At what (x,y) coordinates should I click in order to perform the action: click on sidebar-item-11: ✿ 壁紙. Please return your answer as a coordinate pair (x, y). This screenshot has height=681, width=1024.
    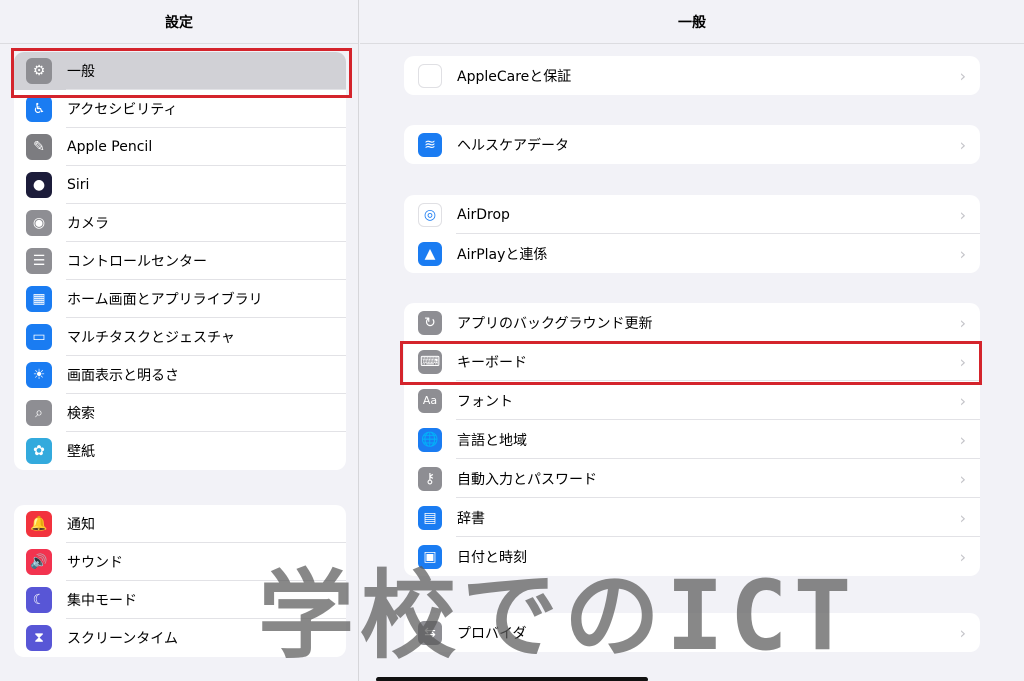
    Looking at the image, I should click on (180, 451).